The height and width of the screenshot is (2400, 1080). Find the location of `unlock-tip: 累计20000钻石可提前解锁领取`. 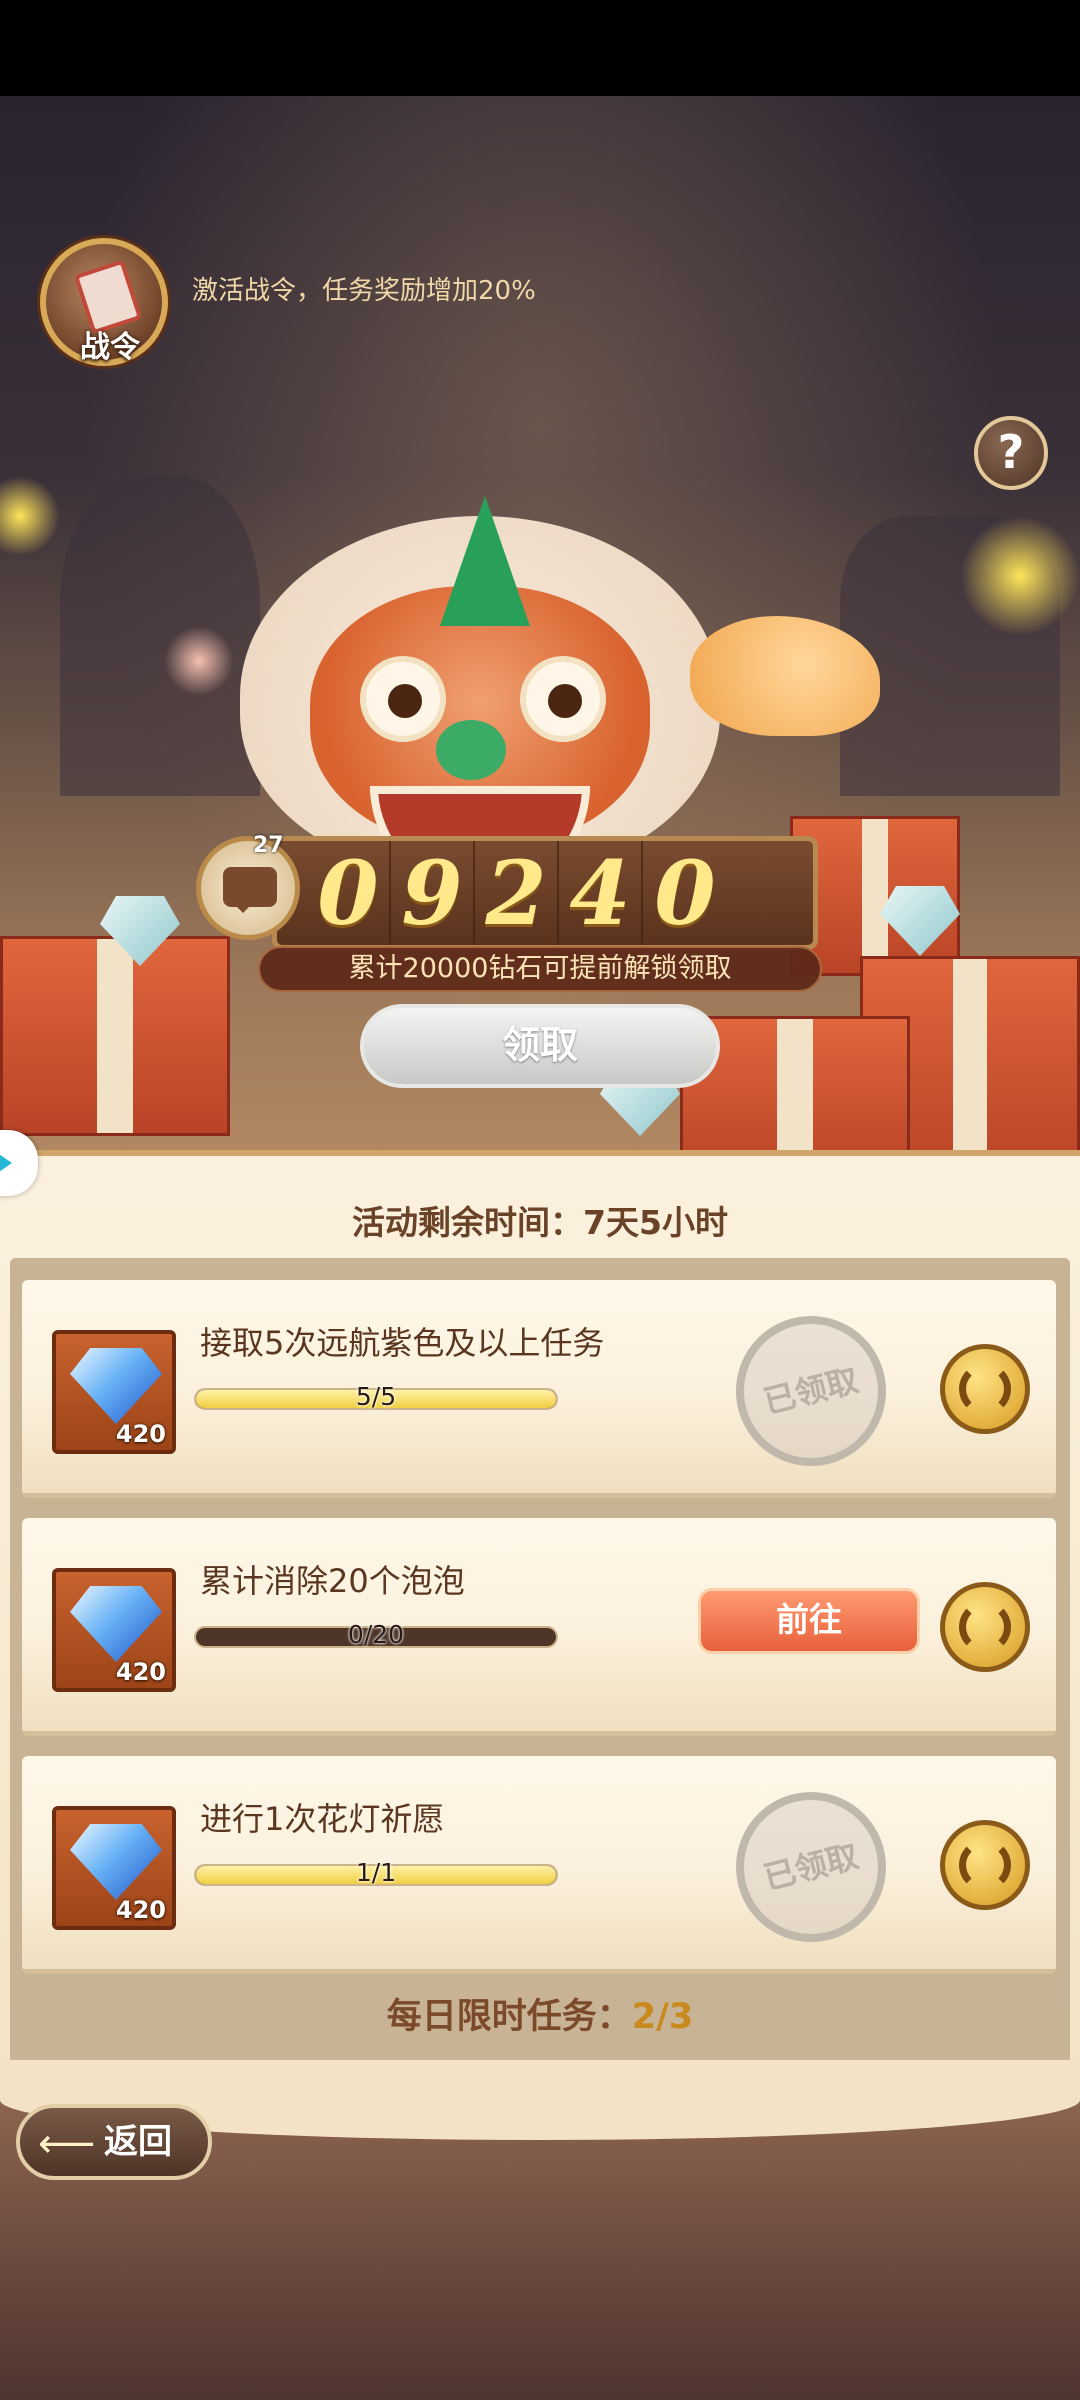

unlock-tip: 累计20000钻石可提前解锁领取 is located at coordinates (540, 969).